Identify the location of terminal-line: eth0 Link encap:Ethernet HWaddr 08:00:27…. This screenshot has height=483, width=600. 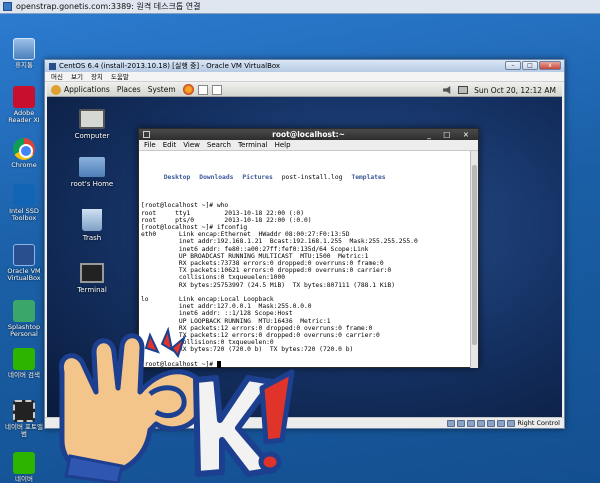
(245, 235).